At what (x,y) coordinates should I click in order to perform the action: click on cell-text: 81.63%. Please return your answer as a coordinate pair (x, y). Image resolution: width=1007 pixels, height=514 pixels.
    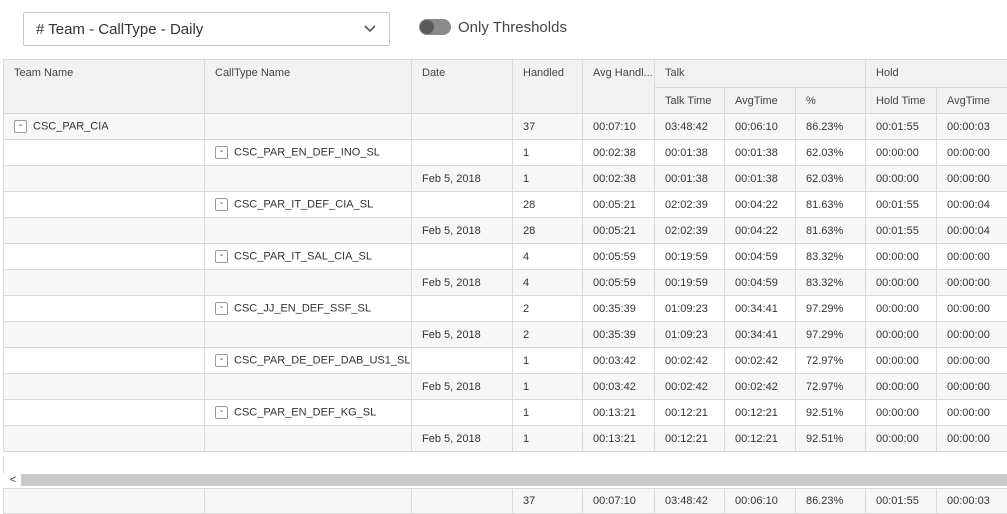
    Looking at the image, I should click on (825, 204).